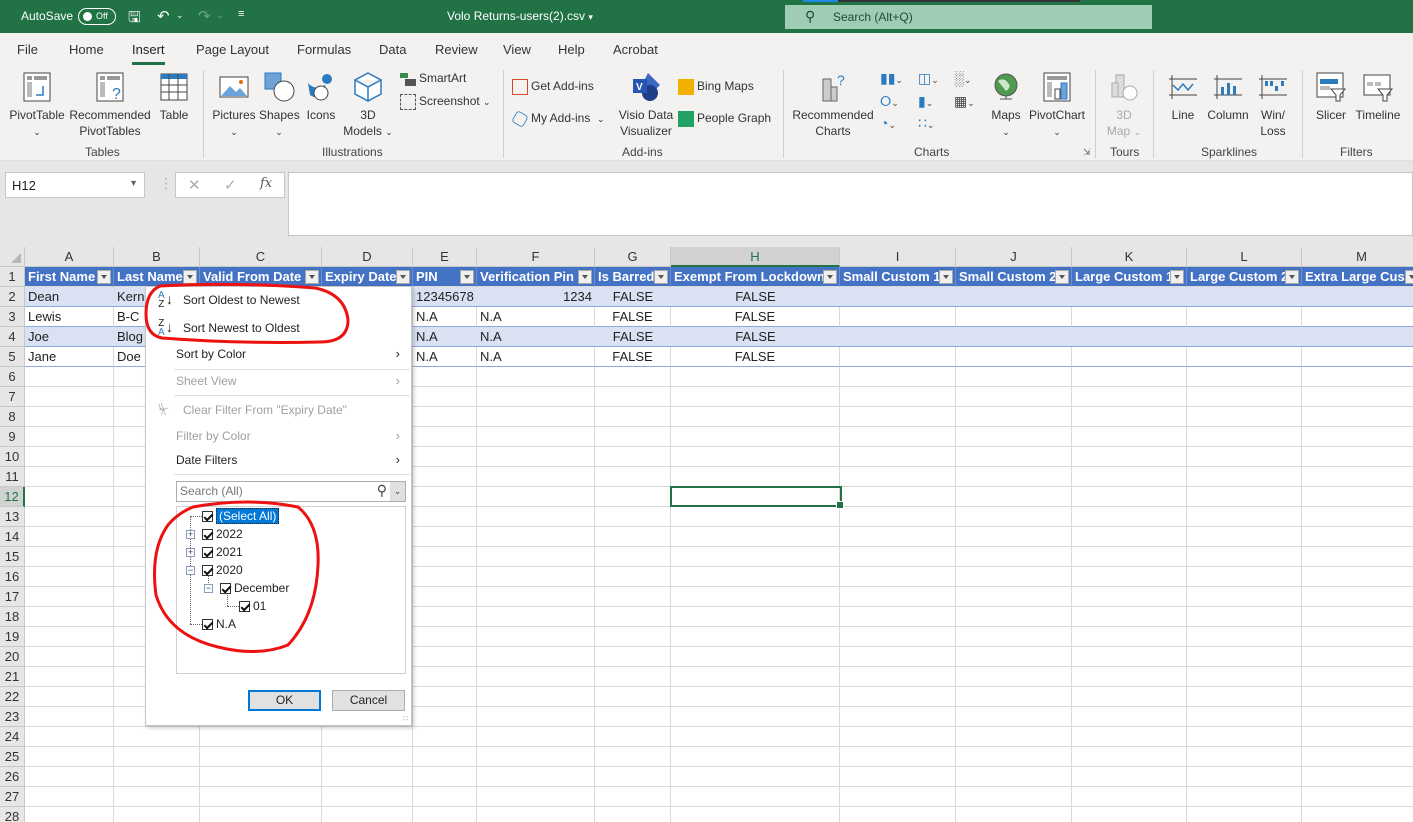  Describe the element at coordinates (571, 49) in the screenshot. I see `tab-help: Help` at that location.